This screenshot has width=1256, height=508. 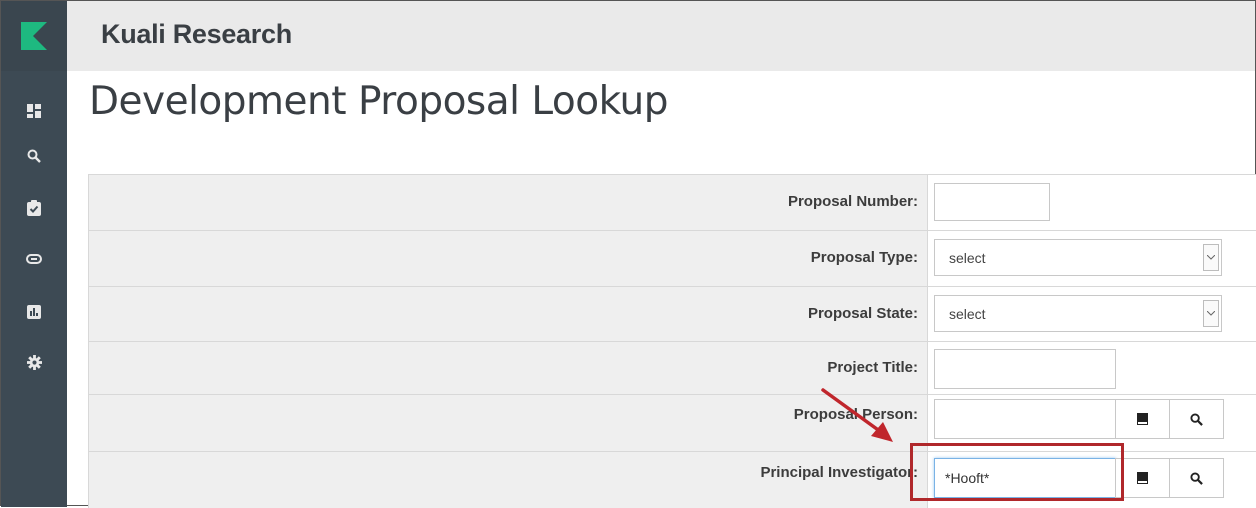 What do you see at coordinates (862, 313) in the screenshot?
I see `proposal-state-label: Proposal State:` at bounding box center [862, 313].